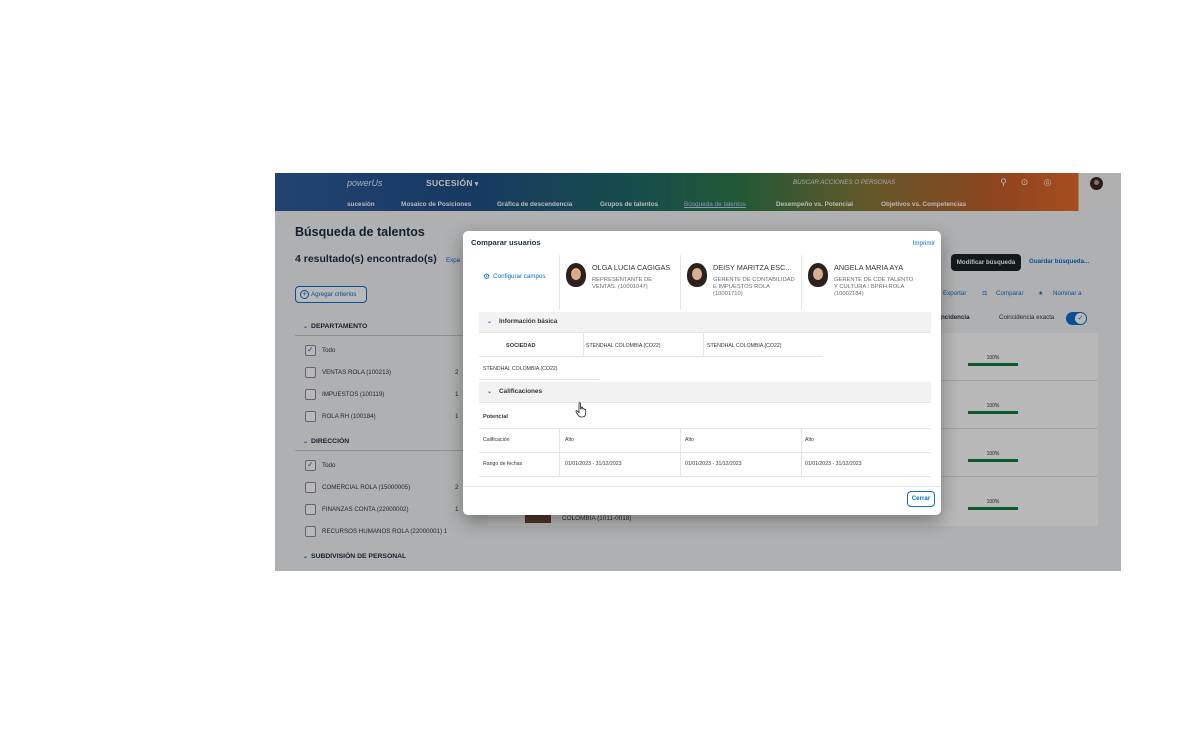 Image resolution: width=1200 pixels, height=750 pixels. I want to click on configure-fields-button: ⚙ Configurar campos, so click(514, 276).